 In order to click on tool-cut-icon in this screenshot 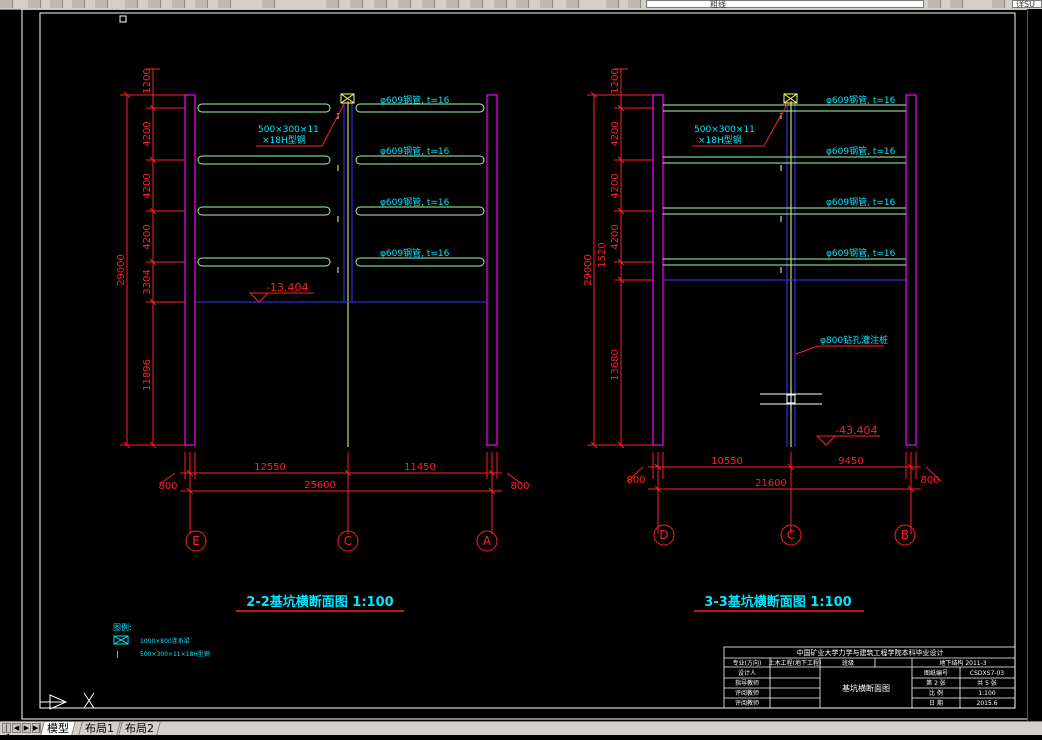, I will do `click(131, 4)`.